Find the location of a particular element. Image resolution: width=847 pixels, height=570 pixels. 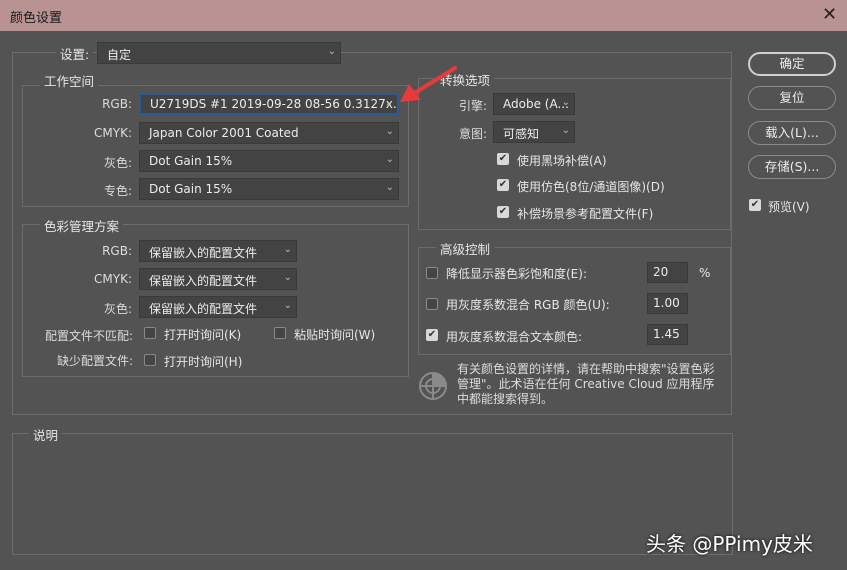

settings-value: 自定 is located at coordinates (119, 55).